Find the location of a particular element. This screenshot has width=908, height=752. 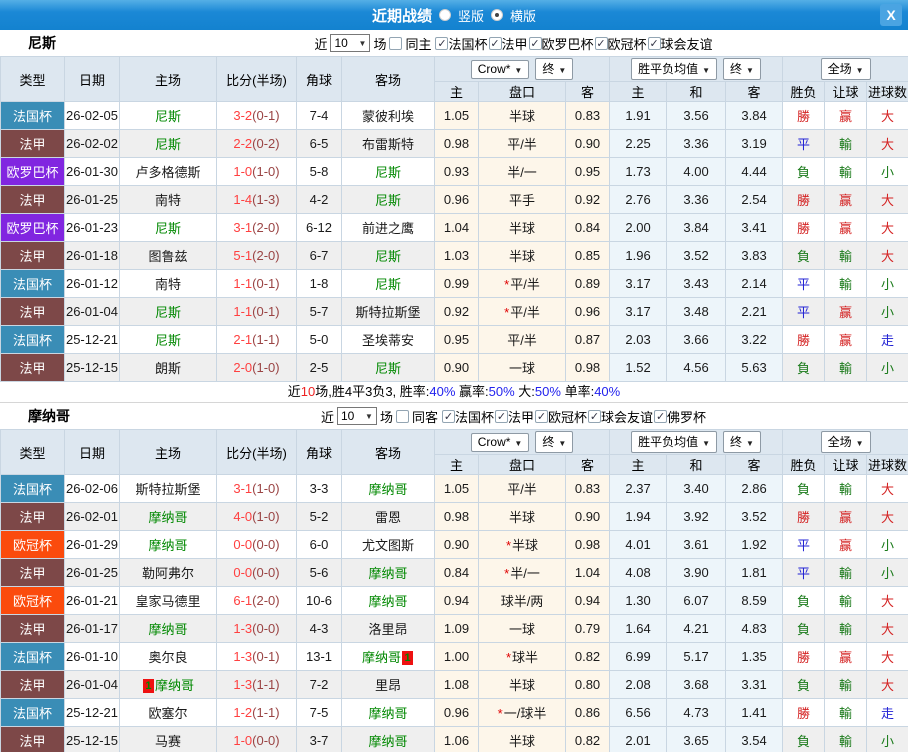

away-team: 尼斯 is located at coordinates (388, 199).